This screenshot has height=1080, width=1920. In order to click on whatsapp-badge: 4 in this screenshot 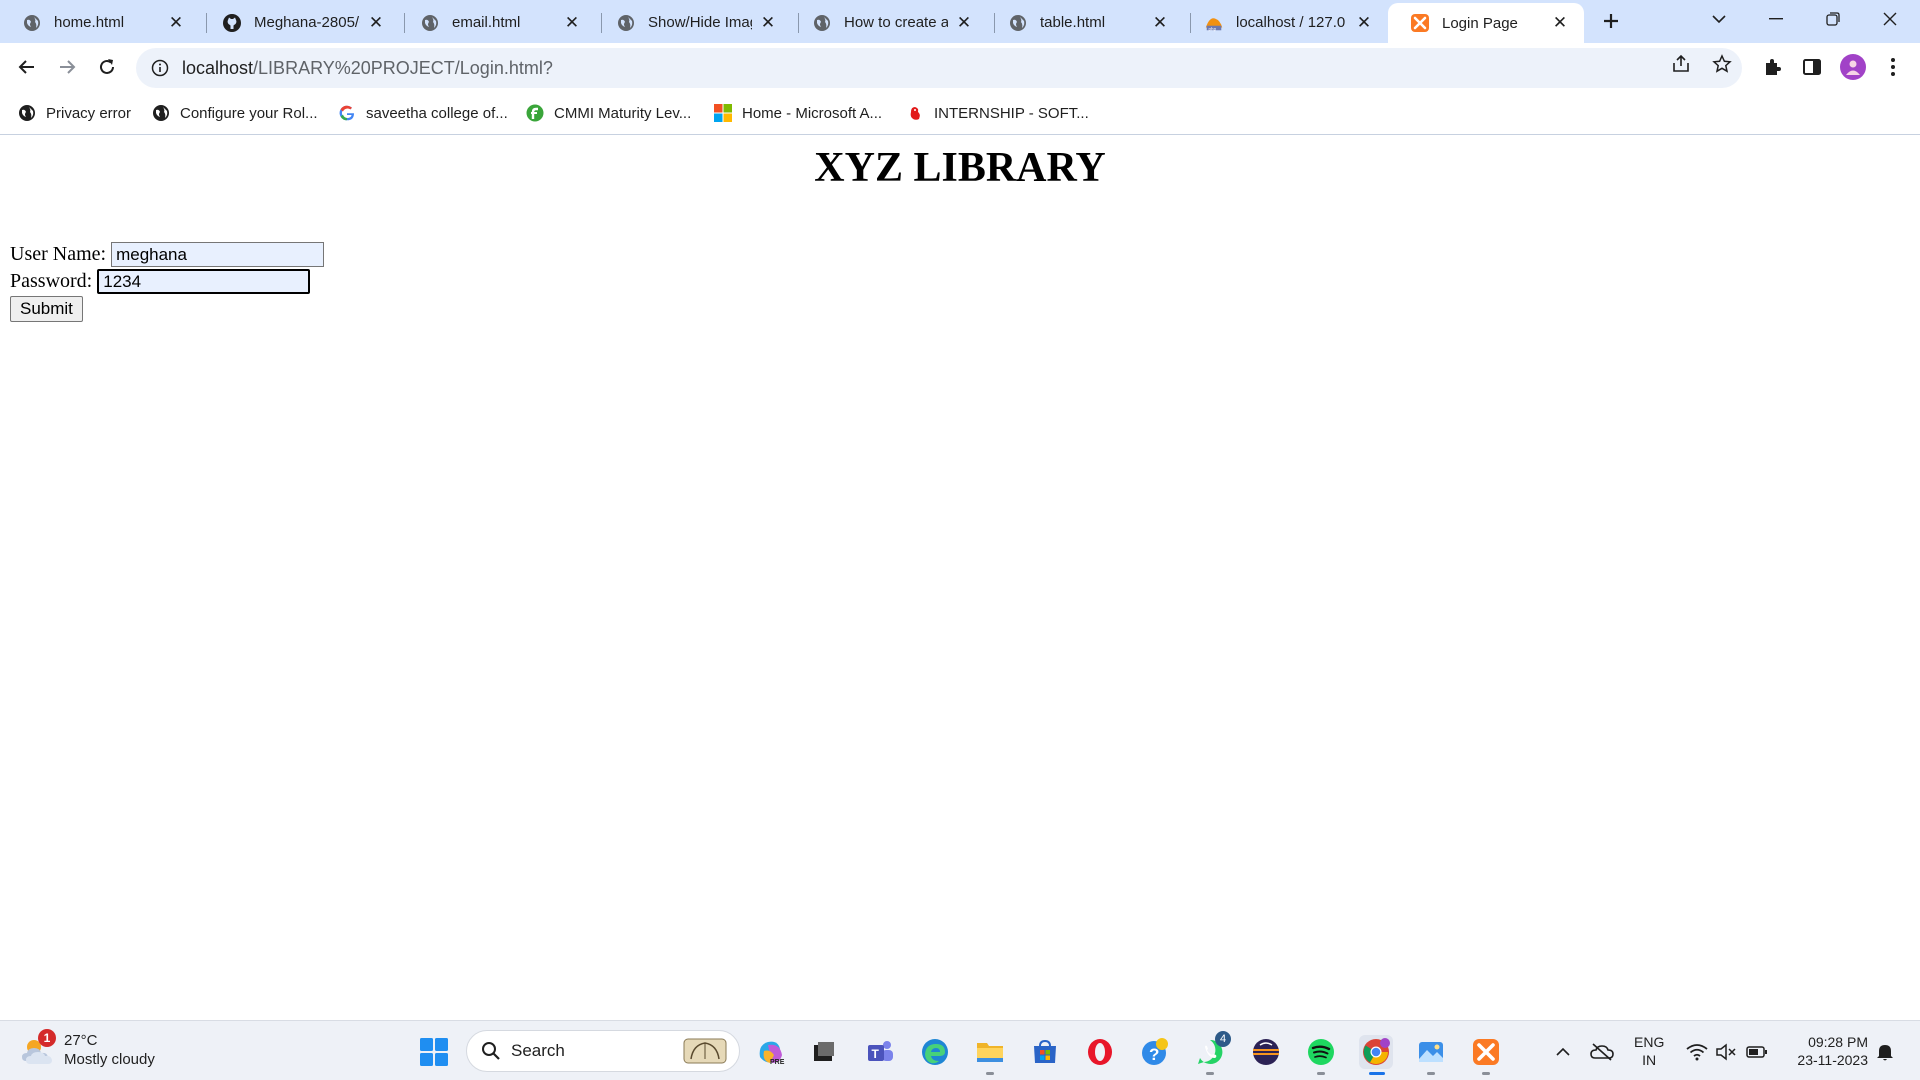, I will do `click(1223, 1039)`.